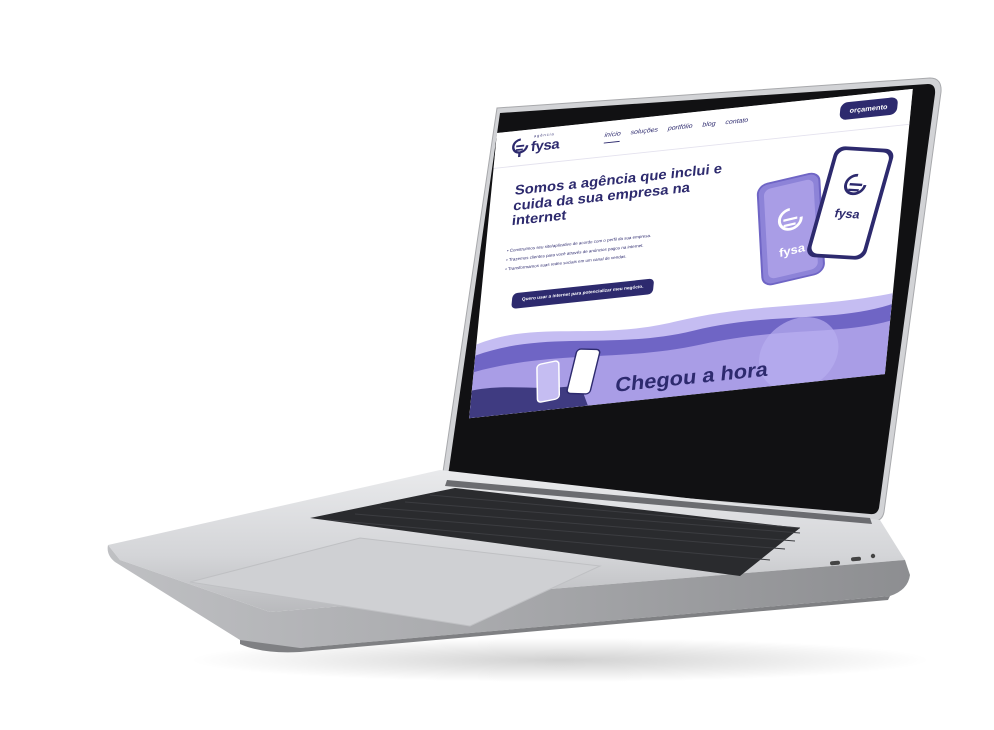 This screenshot has height=730, width=994. I want to click on fysa-logo-icon, so click(520, 148).